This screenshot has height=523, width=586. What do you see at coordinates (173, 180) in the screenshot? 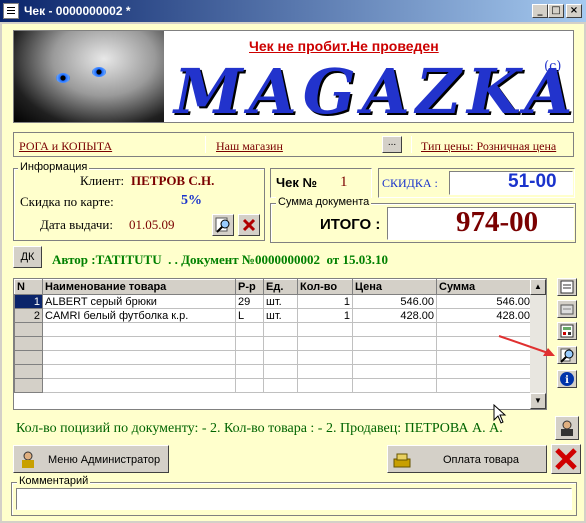
I see `client-value: ПЕТРОВ С.Н.` at bounding box center [173, 180].